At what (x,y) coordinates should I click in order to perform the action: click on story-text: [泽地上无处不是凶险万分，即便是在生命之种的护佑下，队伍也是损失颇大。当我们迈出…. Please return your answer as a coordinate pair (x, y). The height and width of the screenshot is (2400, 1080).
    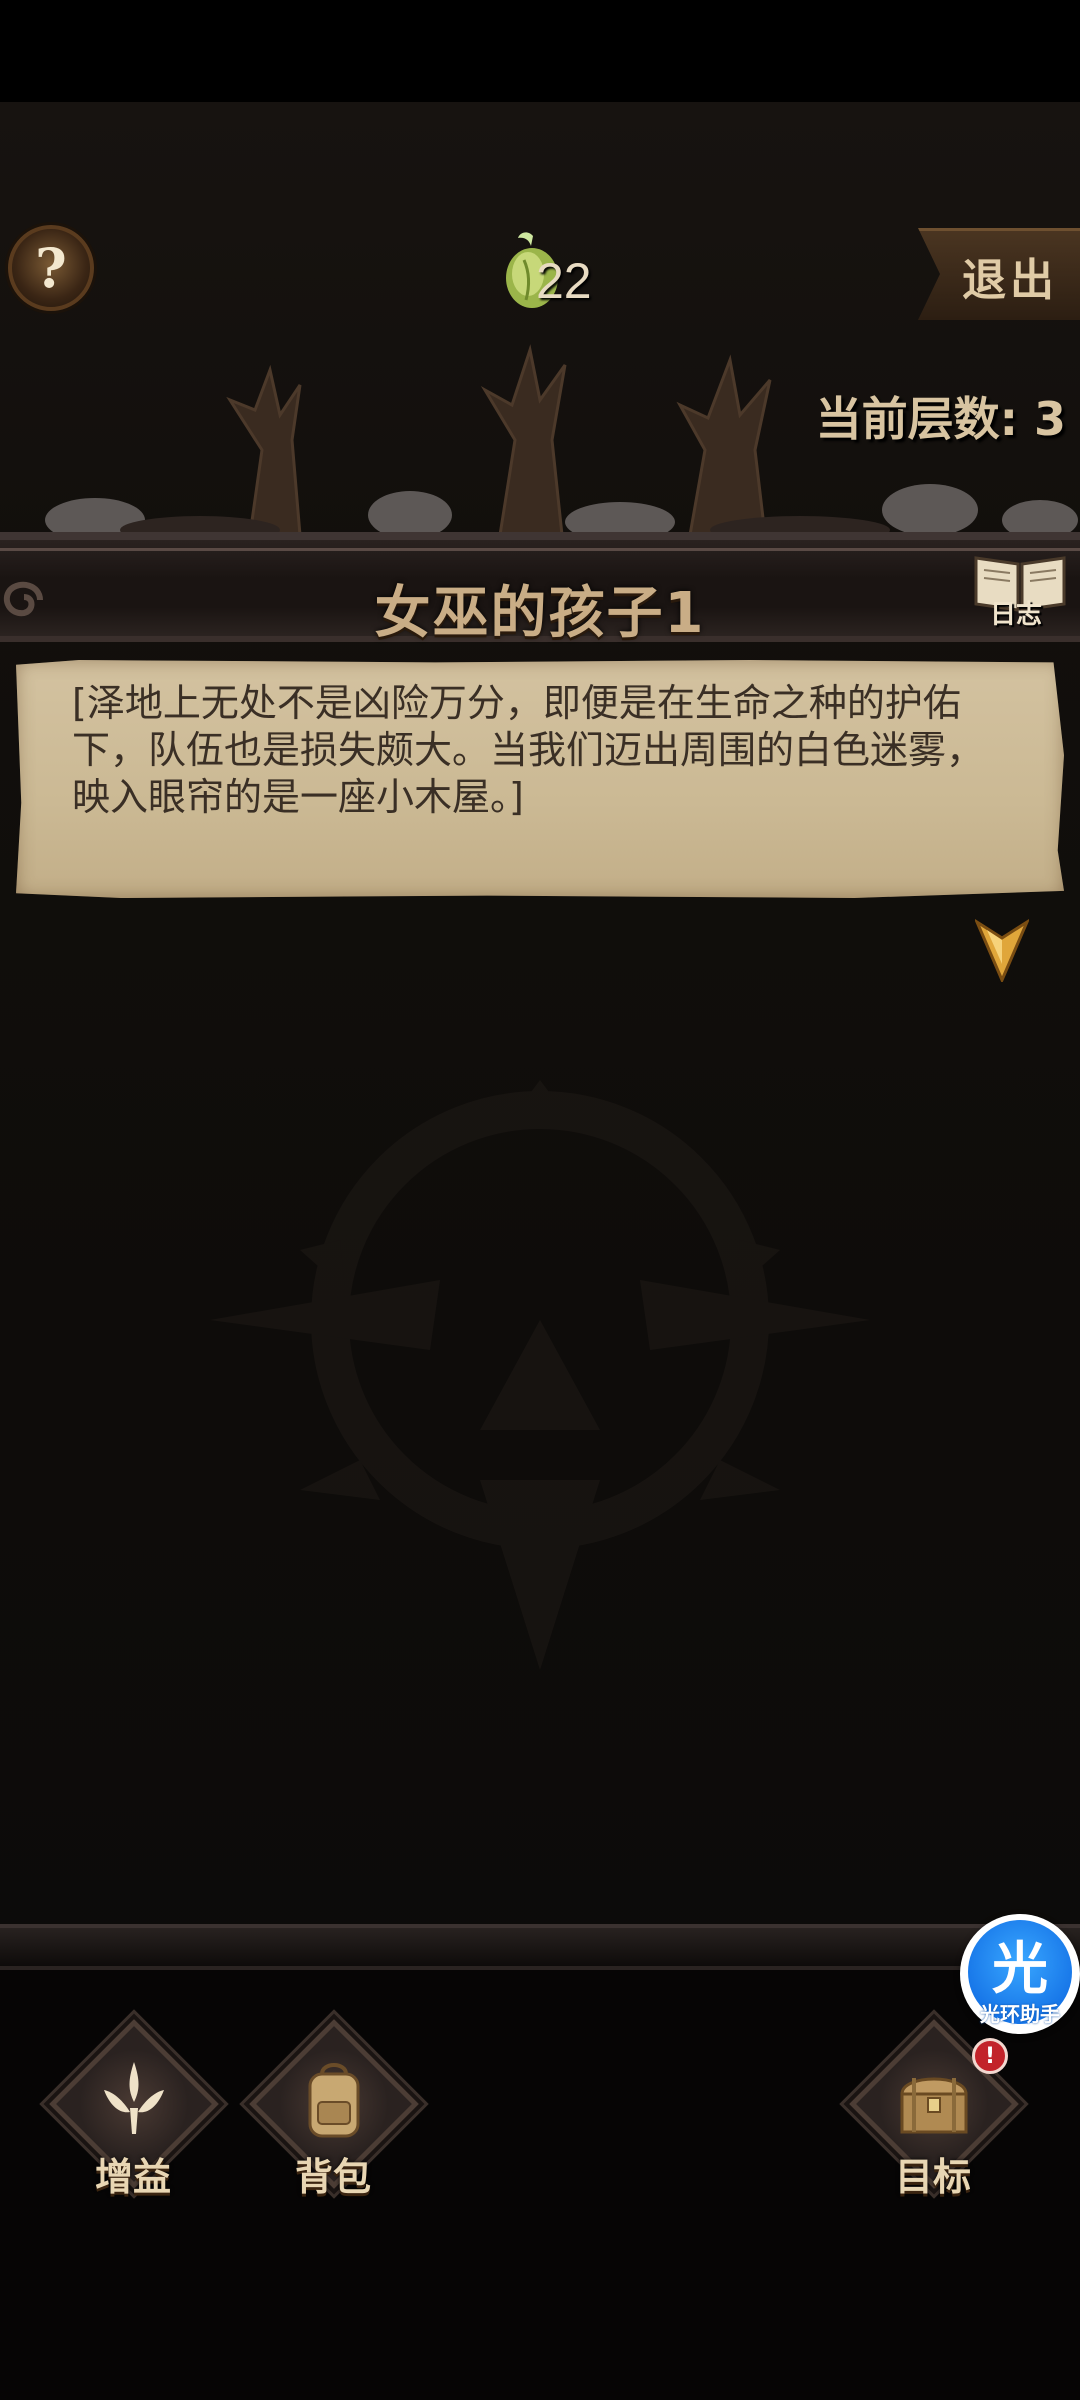
    Looking at the image, I should click on (528, 750).